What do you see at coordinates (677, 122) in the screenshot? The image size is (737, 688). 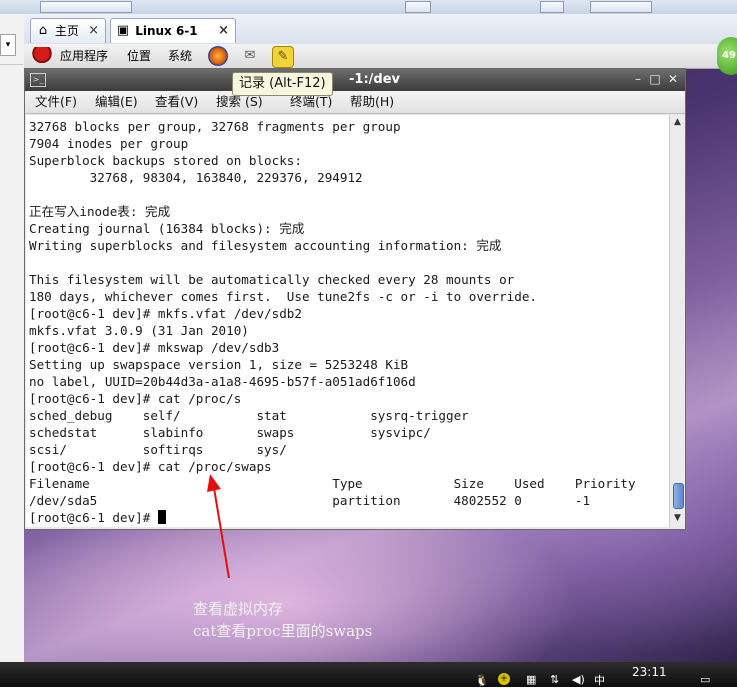 I see `scroll-up-icon: ▲` at bounding box center [677, 122].